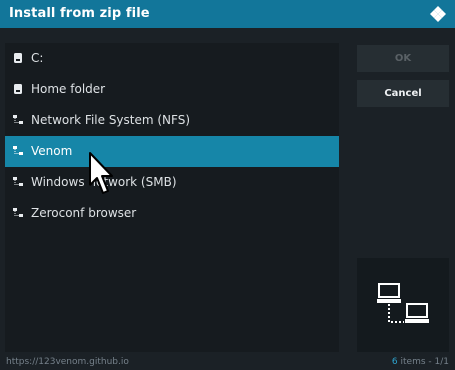 Image resolution: width=455 pixels, height=370 pixels. Describe the element at coordinates (227, 14) in the screenshot. I see `title-bar: Install from zip file` at that location.